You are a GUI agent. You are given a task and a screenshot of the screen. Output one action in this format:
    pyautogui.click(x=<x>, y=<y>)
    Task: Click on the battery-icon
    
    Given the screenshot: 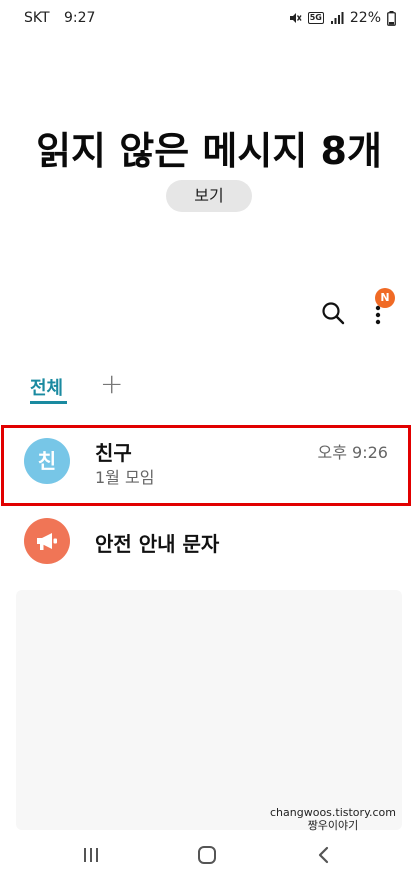 What is the action you would take?
    pyautogui.click(x=391, y=18)
    